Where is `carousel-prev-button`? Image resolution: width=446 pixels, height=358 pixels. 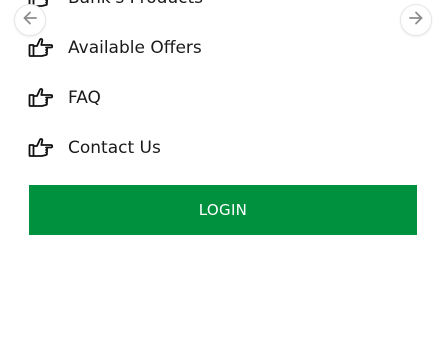 carousel-prev-button is located at coordinates (30, 20).